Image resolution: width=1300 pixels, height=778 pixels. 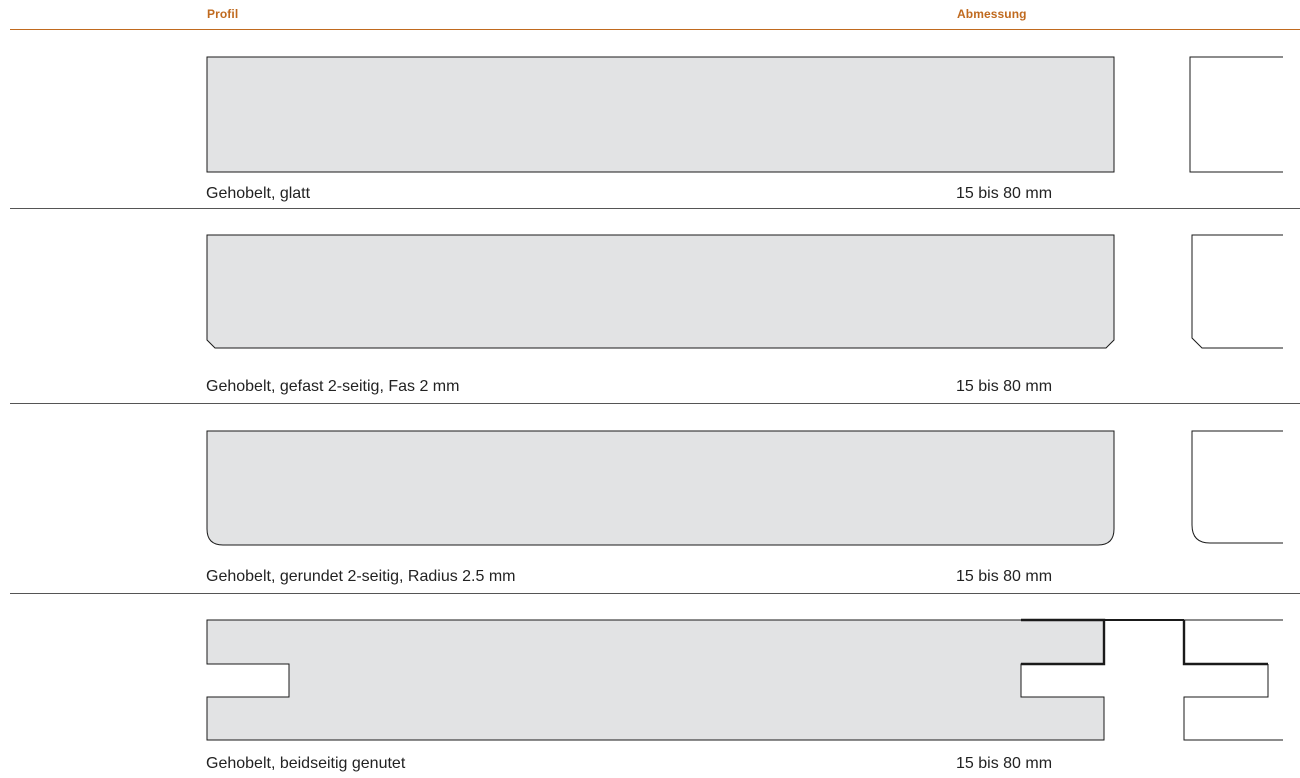 I want to click on profile-drawing-grooved, so click(x=744, y=679).